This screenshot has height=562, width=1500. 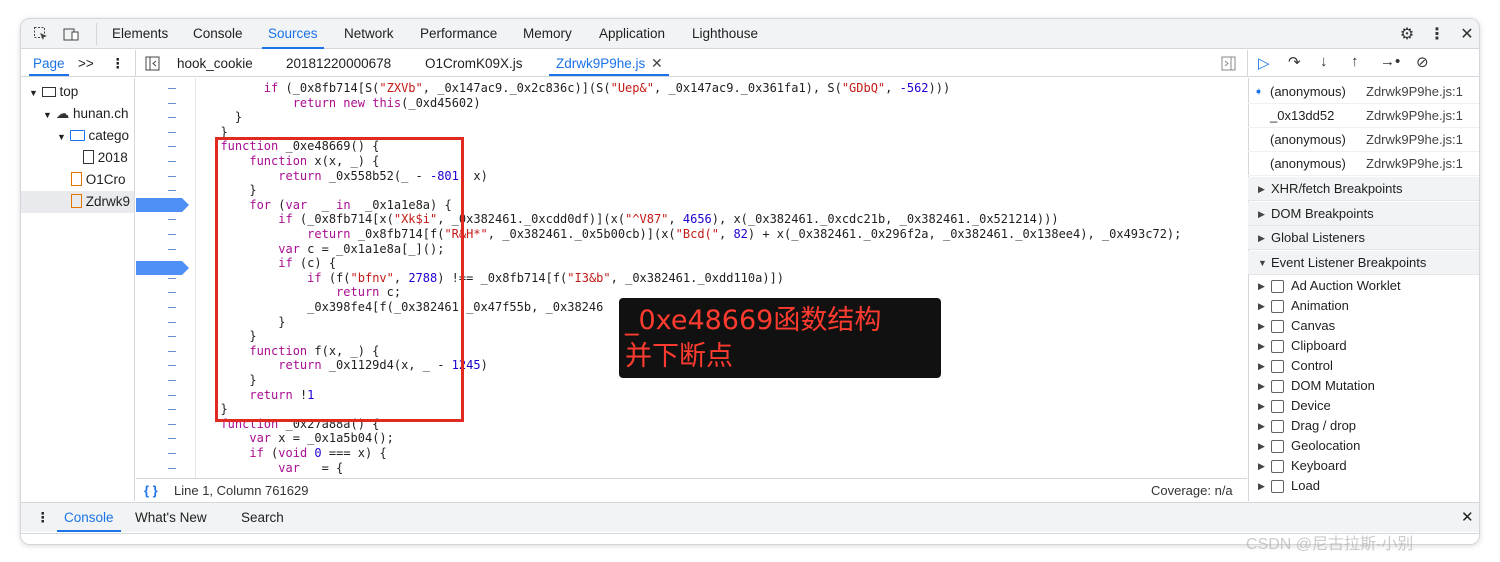 What do you see at coordinates (98, 180) in the screenshot?
I see `tree-node-o1crom: O1Cro` at bounding box center [98, 180].